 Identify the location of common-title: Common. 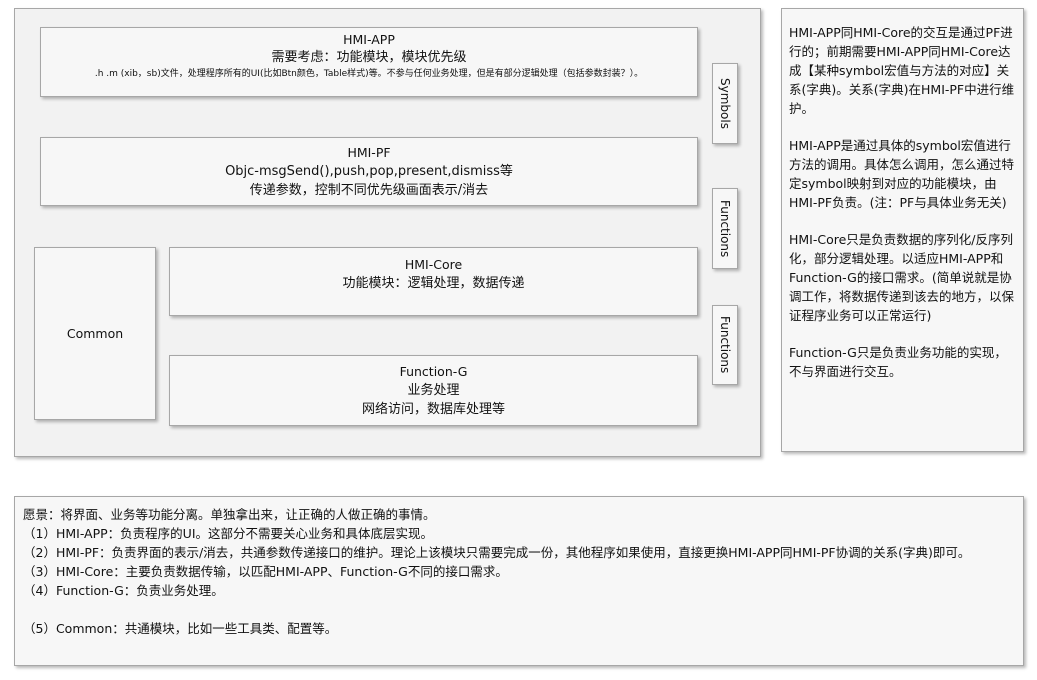
(95, 333).